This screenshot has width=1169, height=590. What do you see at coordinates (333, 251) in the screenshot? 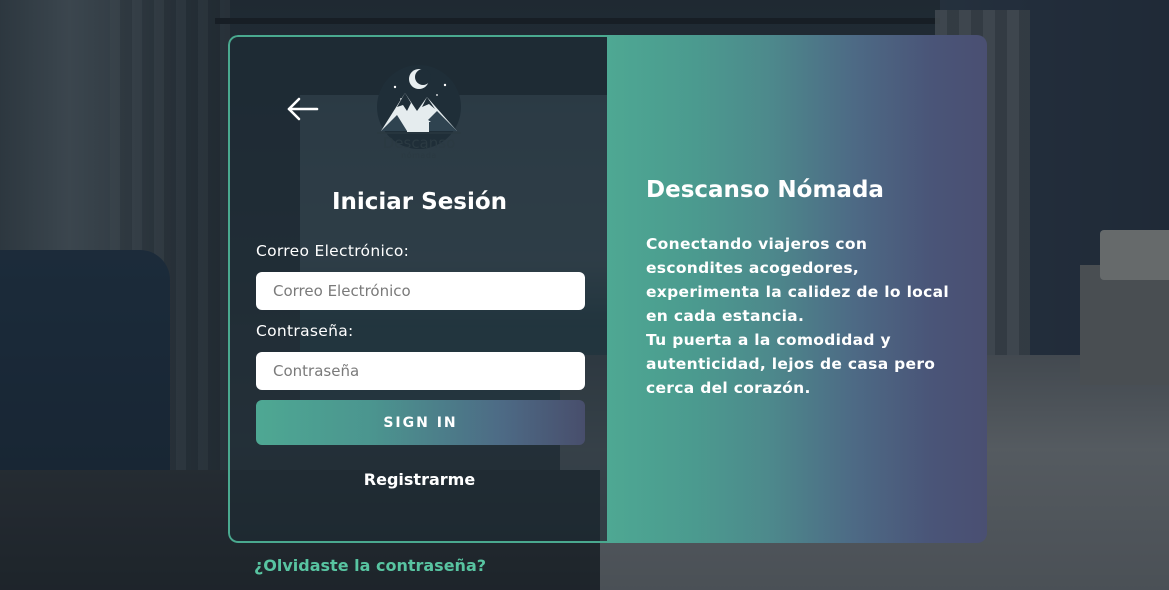
I see `email-label: Correo Electrónico:` at bounding box center [333, 251].